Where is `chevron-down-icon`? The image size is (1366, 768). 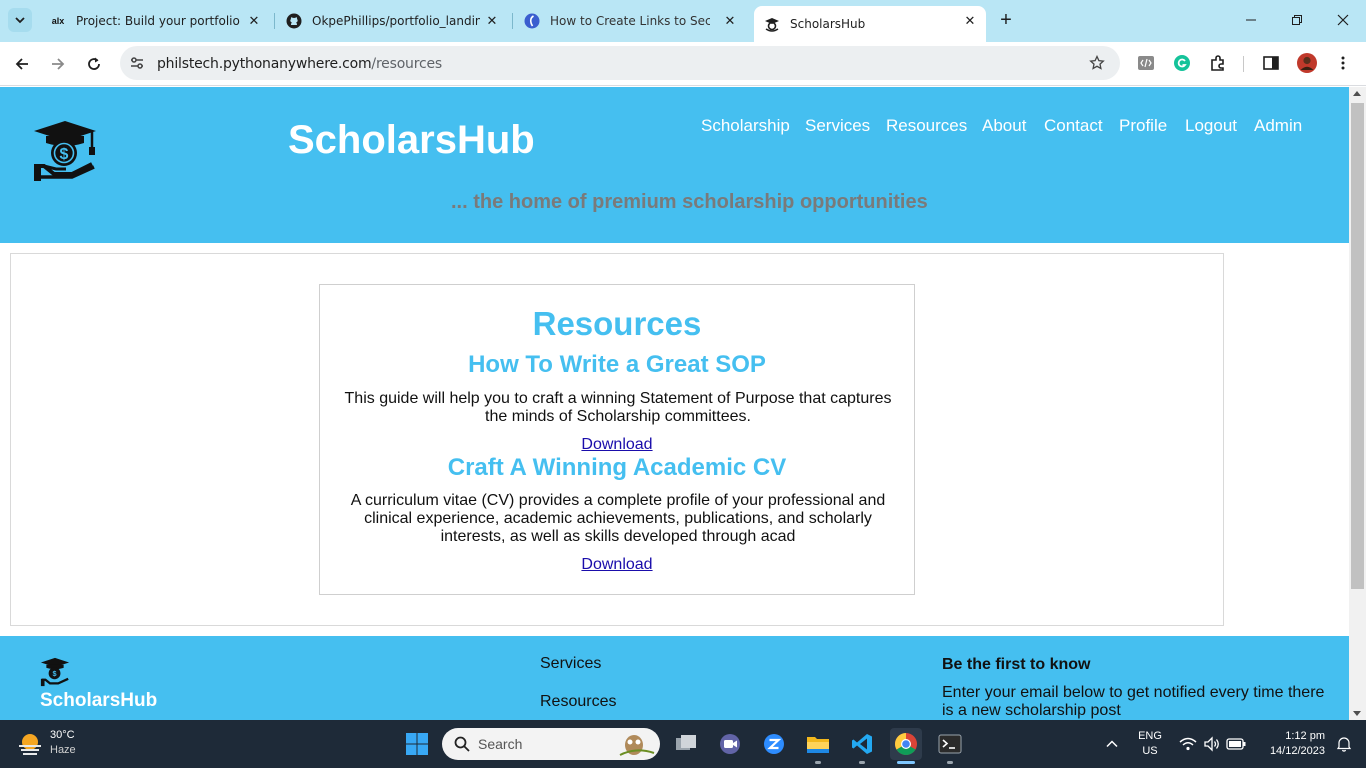 chevron-down-icon is located at coordinates (20, 20).